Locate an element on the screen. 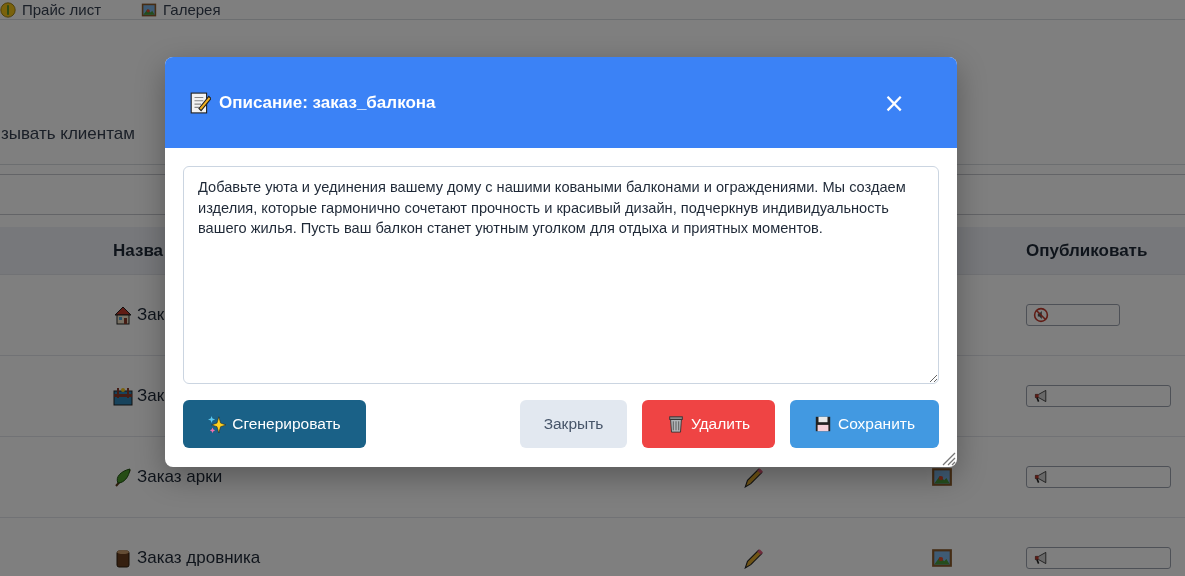 The image size is (1185, 576). nav-link: Прайс лист is located at coordinates (50, 9).